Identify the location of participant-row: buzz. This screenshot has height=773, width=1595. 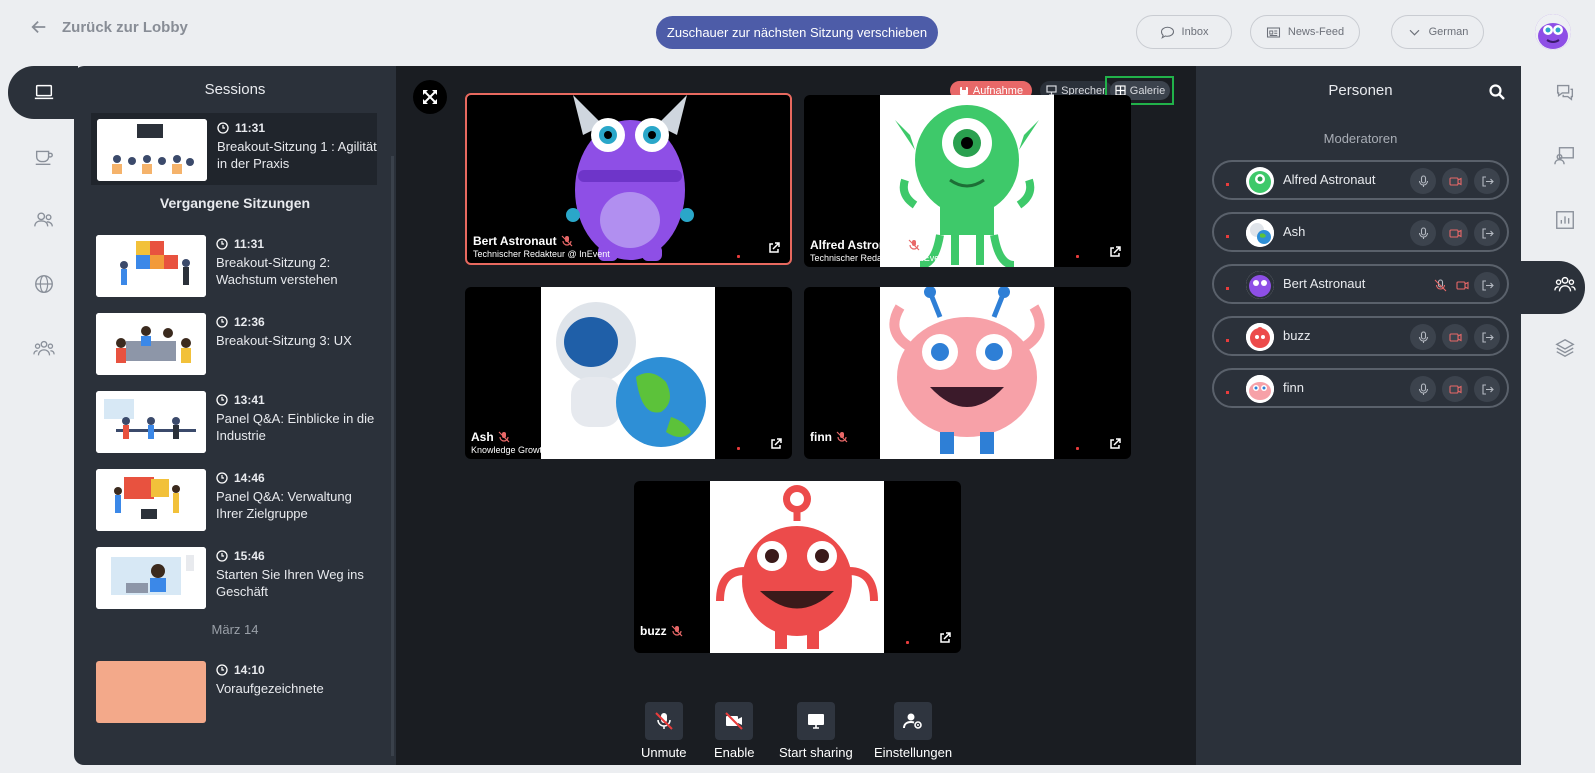
(1360, 336).